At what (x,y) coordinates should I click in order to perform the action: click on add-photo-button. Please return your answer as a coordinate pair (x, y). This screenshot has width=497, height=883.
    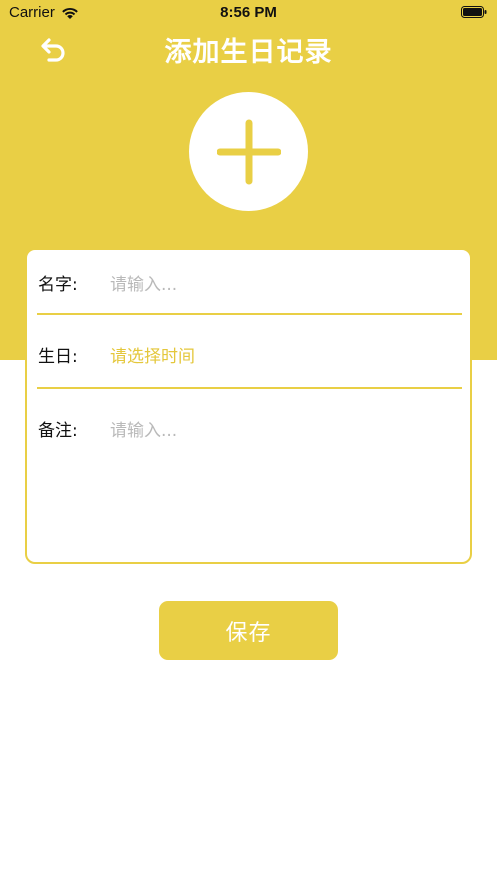
    Looking at the image, I should click on (248, 151).